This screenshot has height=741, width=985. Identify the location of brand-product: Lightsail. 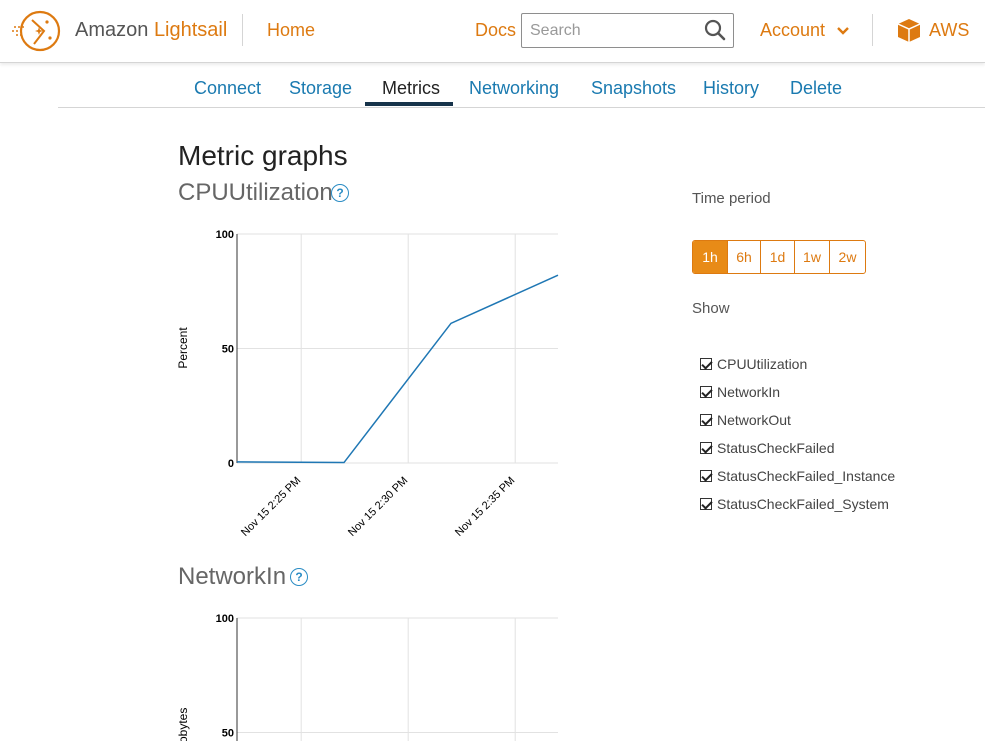
(190, 30).